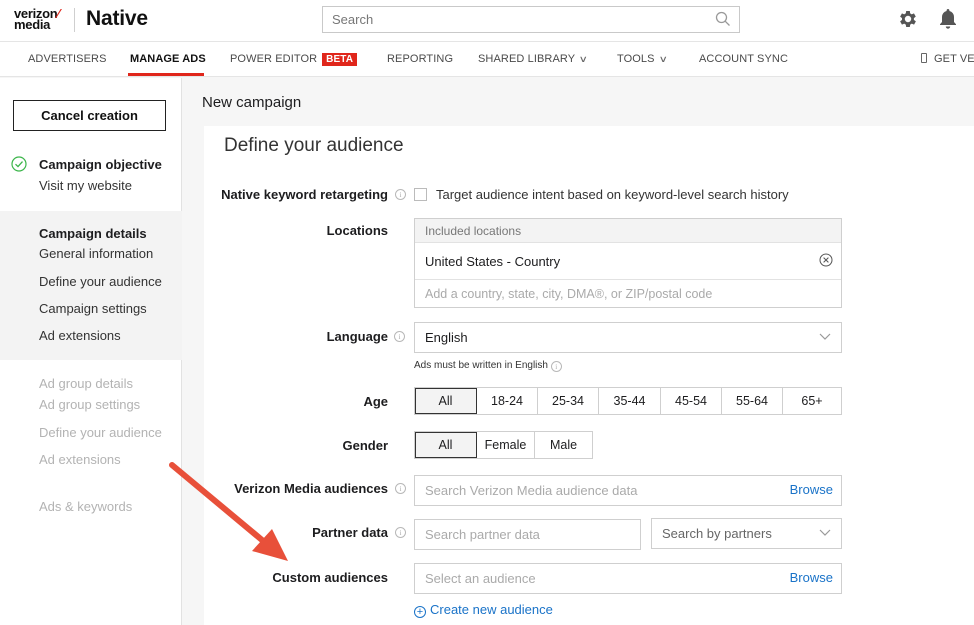 This screenshot has width=974, height=625. What do you see at coordinates (117, 18) in the screenshot?
I see `product-name: Native` at bounding box center [117, 18].